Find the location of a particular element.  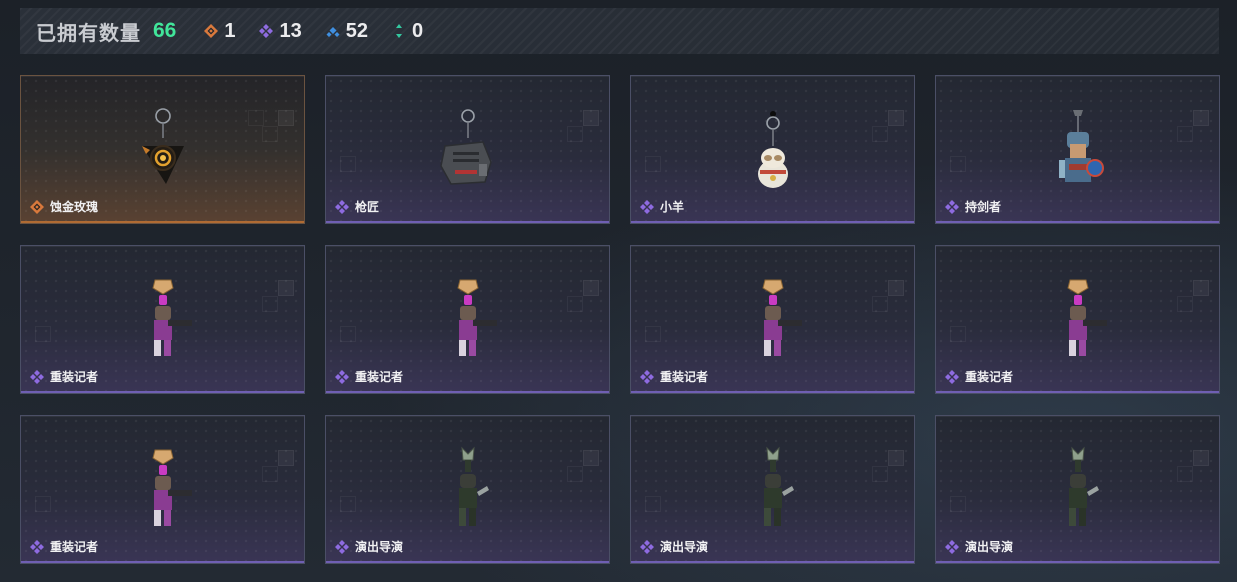

blue-diamond-icon is located at coordinates (333, 32).